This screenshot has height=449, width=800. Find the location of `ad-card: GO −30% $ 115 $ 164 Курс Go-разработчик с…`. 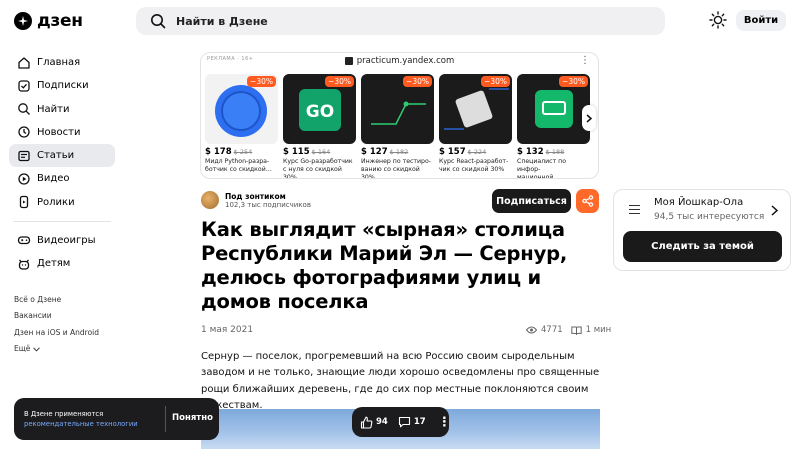

ad-card: GO −30% $ 115 $ 164 Курс Go-разработчик с… is located at coordinates (319, 126).